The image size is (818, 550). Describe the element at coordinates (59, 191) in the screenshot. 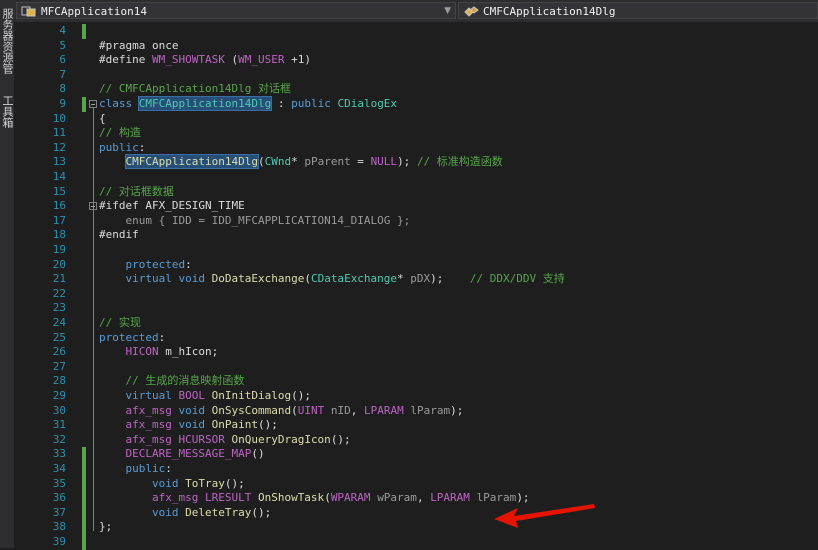

I see `line-number: 15` at that location.